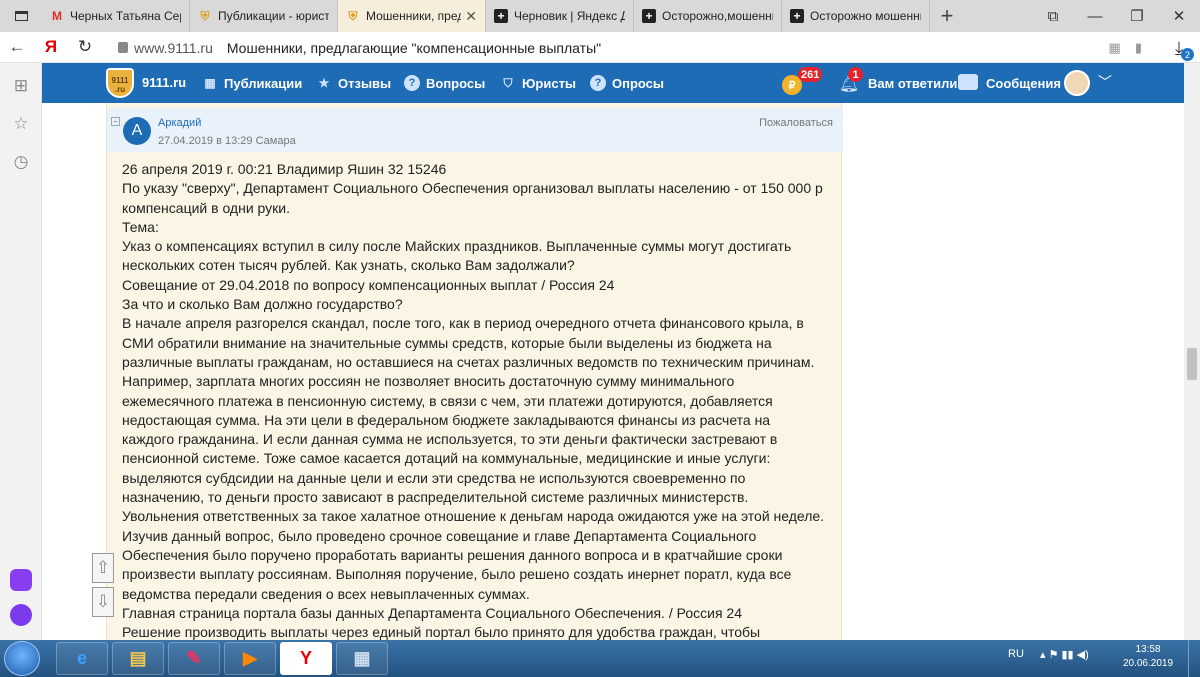 This screenshot has height=677, width=1200. What do you see at coordinates (21, 162) in the screenshot?
I see `history-clock-icon: ◷` at bounding box center [21, 162].